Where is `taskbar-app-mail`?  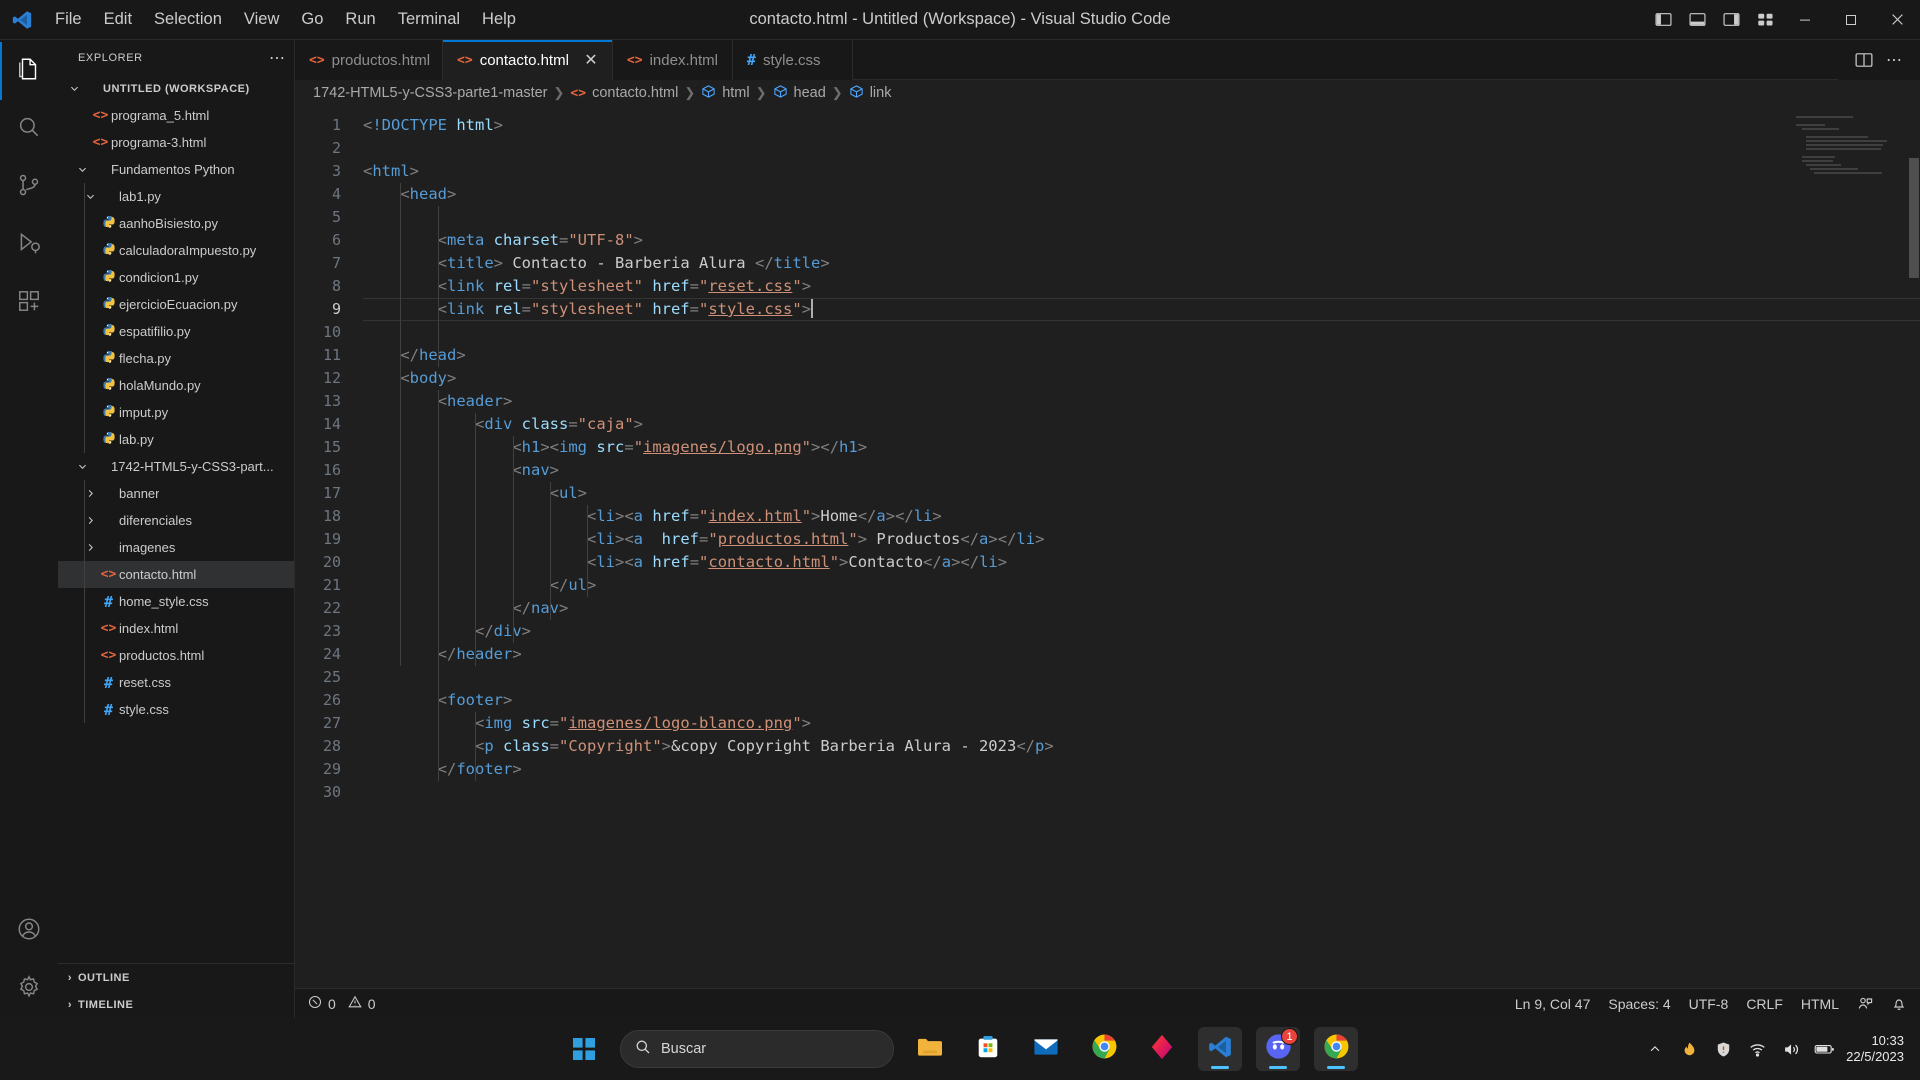
taskbar-app-mail is located at coordinates (1046, 1049).